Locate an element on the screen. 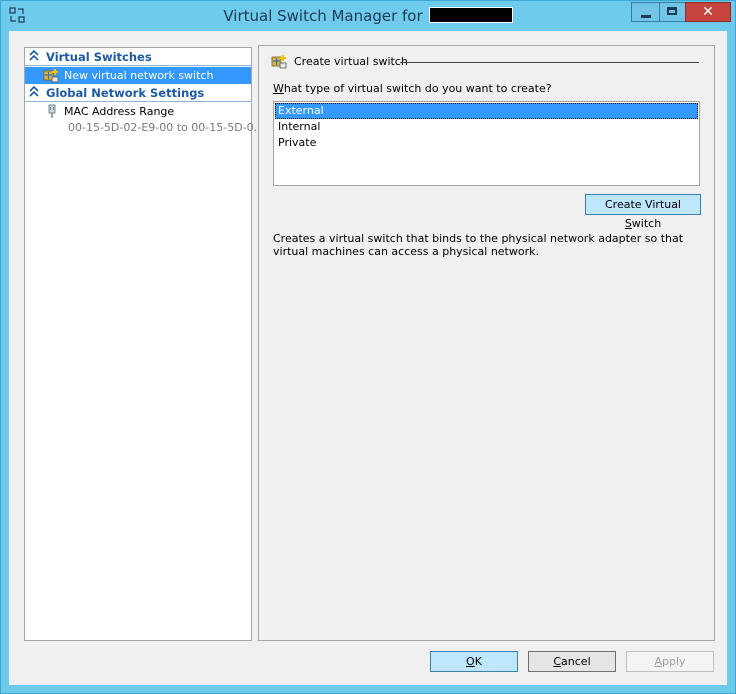 Image resolution: width=736 pixels, height=694 pixels. switch-type-option-external: External is located at coordinates (486, 111).